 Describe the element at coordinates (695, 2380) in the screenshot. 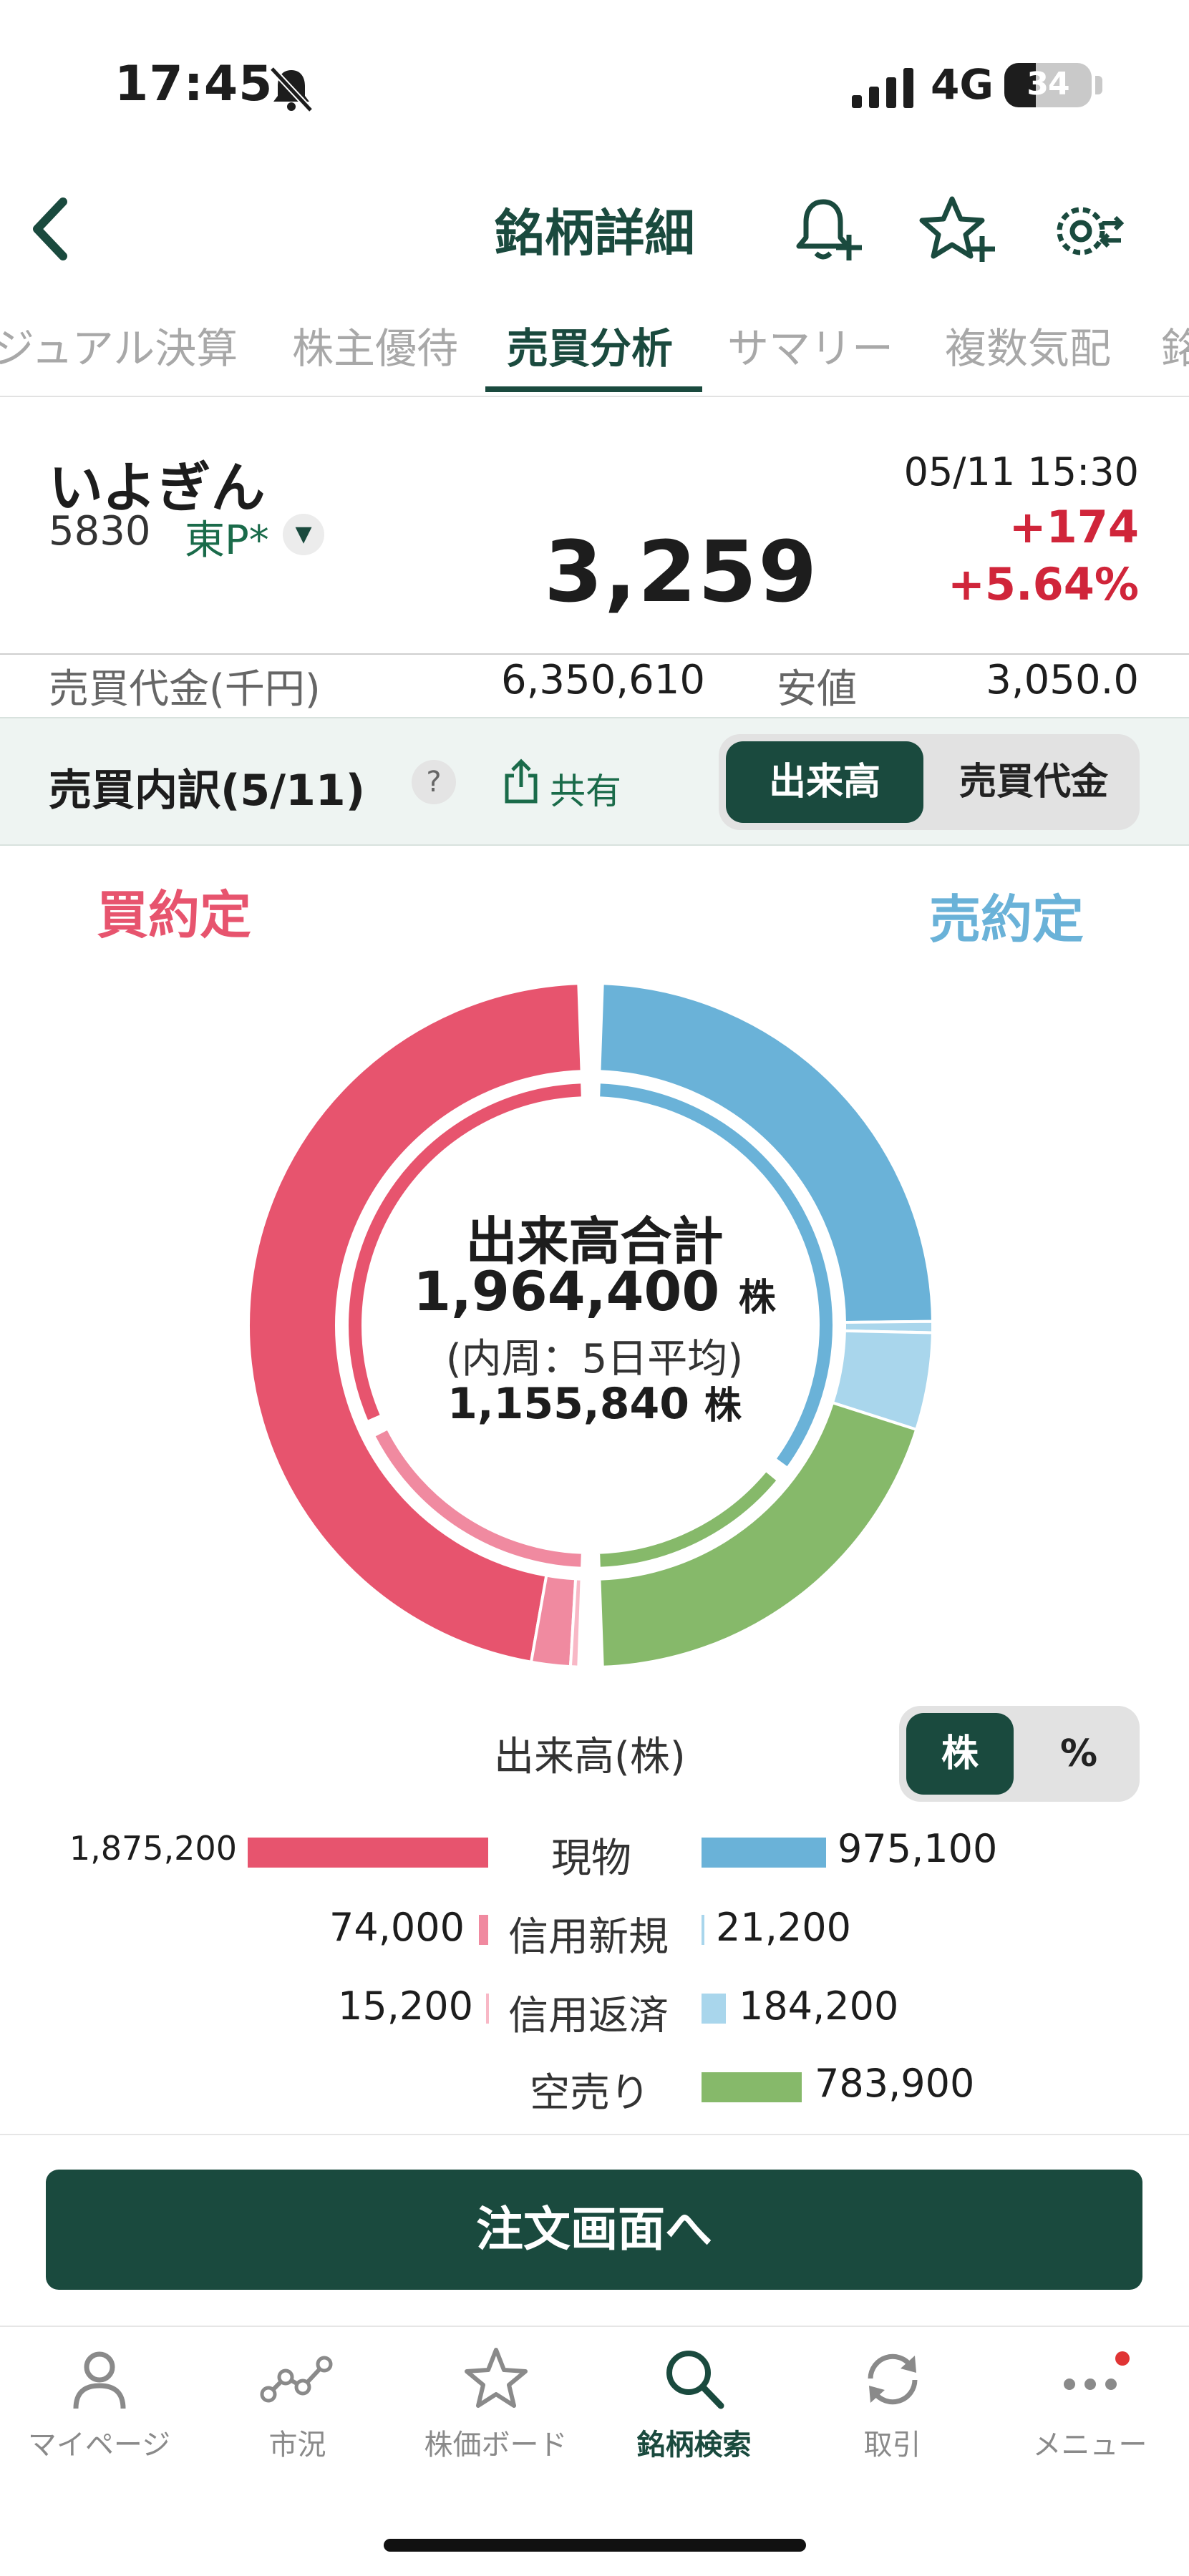

I see `search-icon` at that location.